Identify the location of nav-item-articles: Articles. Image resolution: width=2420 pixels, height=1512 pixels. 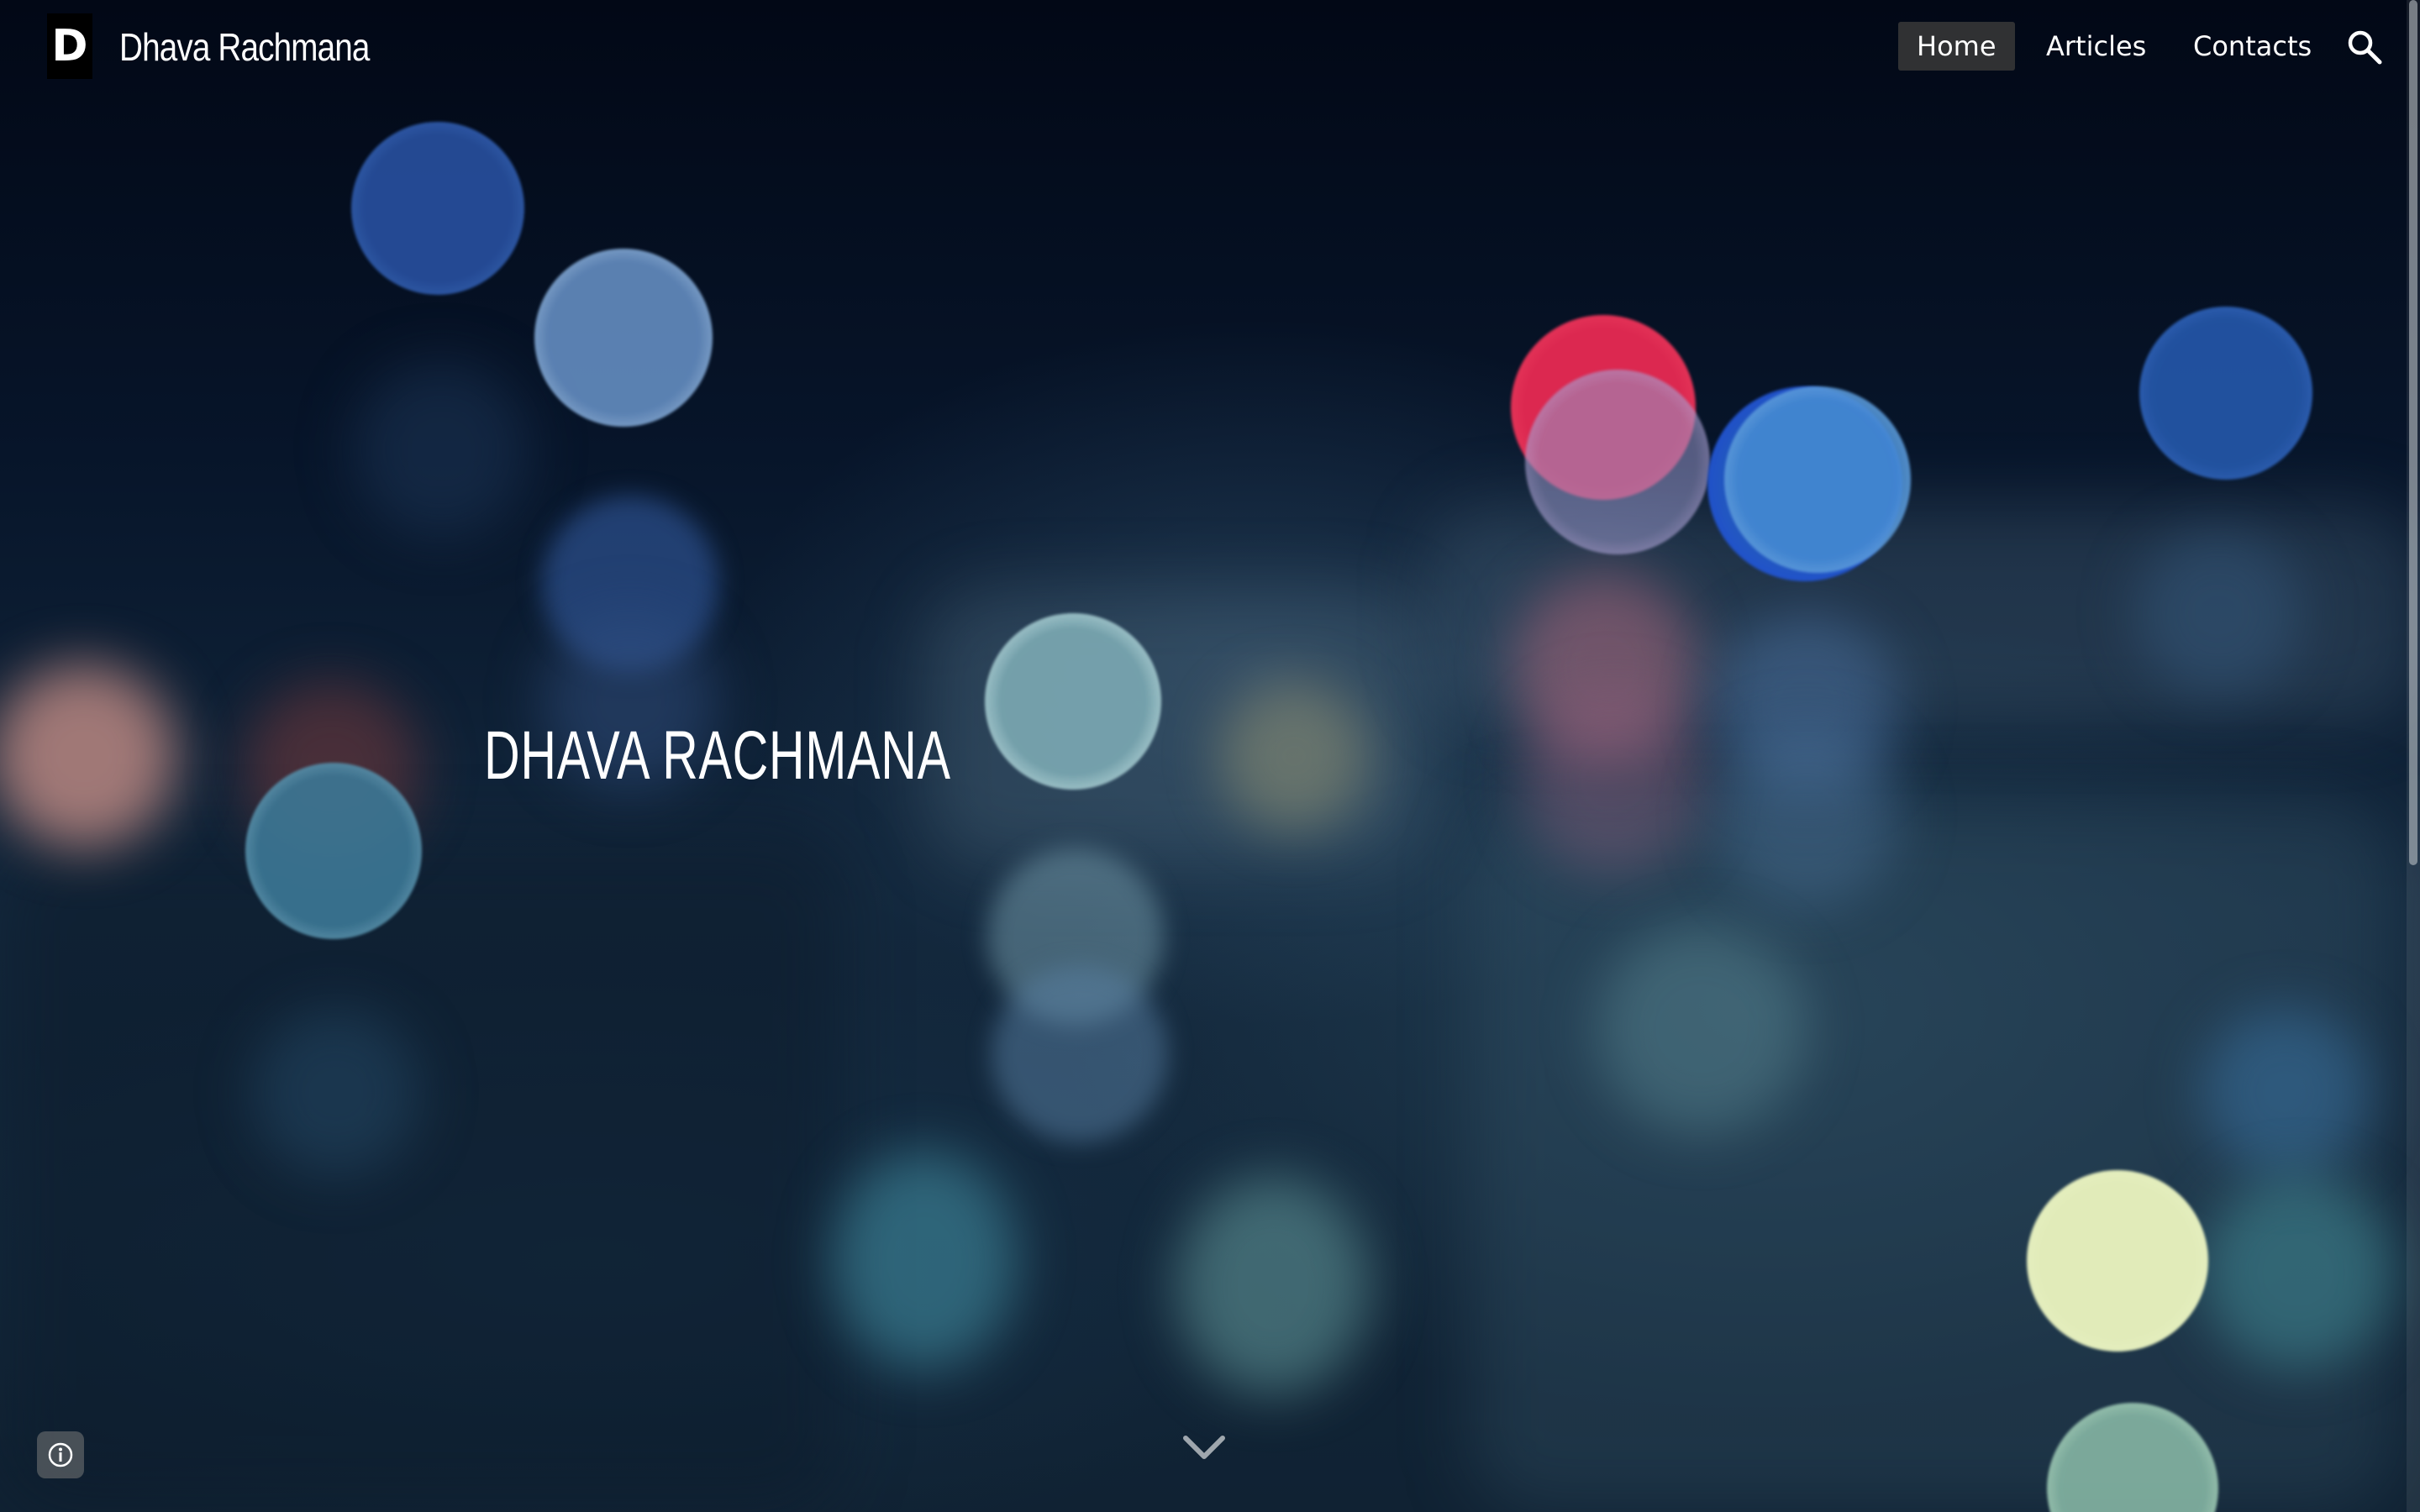
(2096, 46).